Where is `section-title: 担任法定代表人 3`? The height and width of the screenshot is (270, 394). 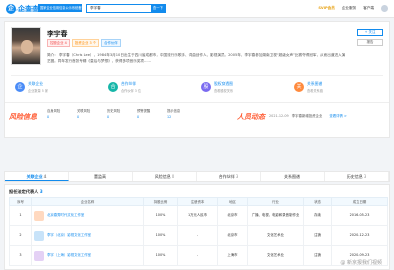 section-title: 担任法定代表人 3 is located at coordinates (26, 192).